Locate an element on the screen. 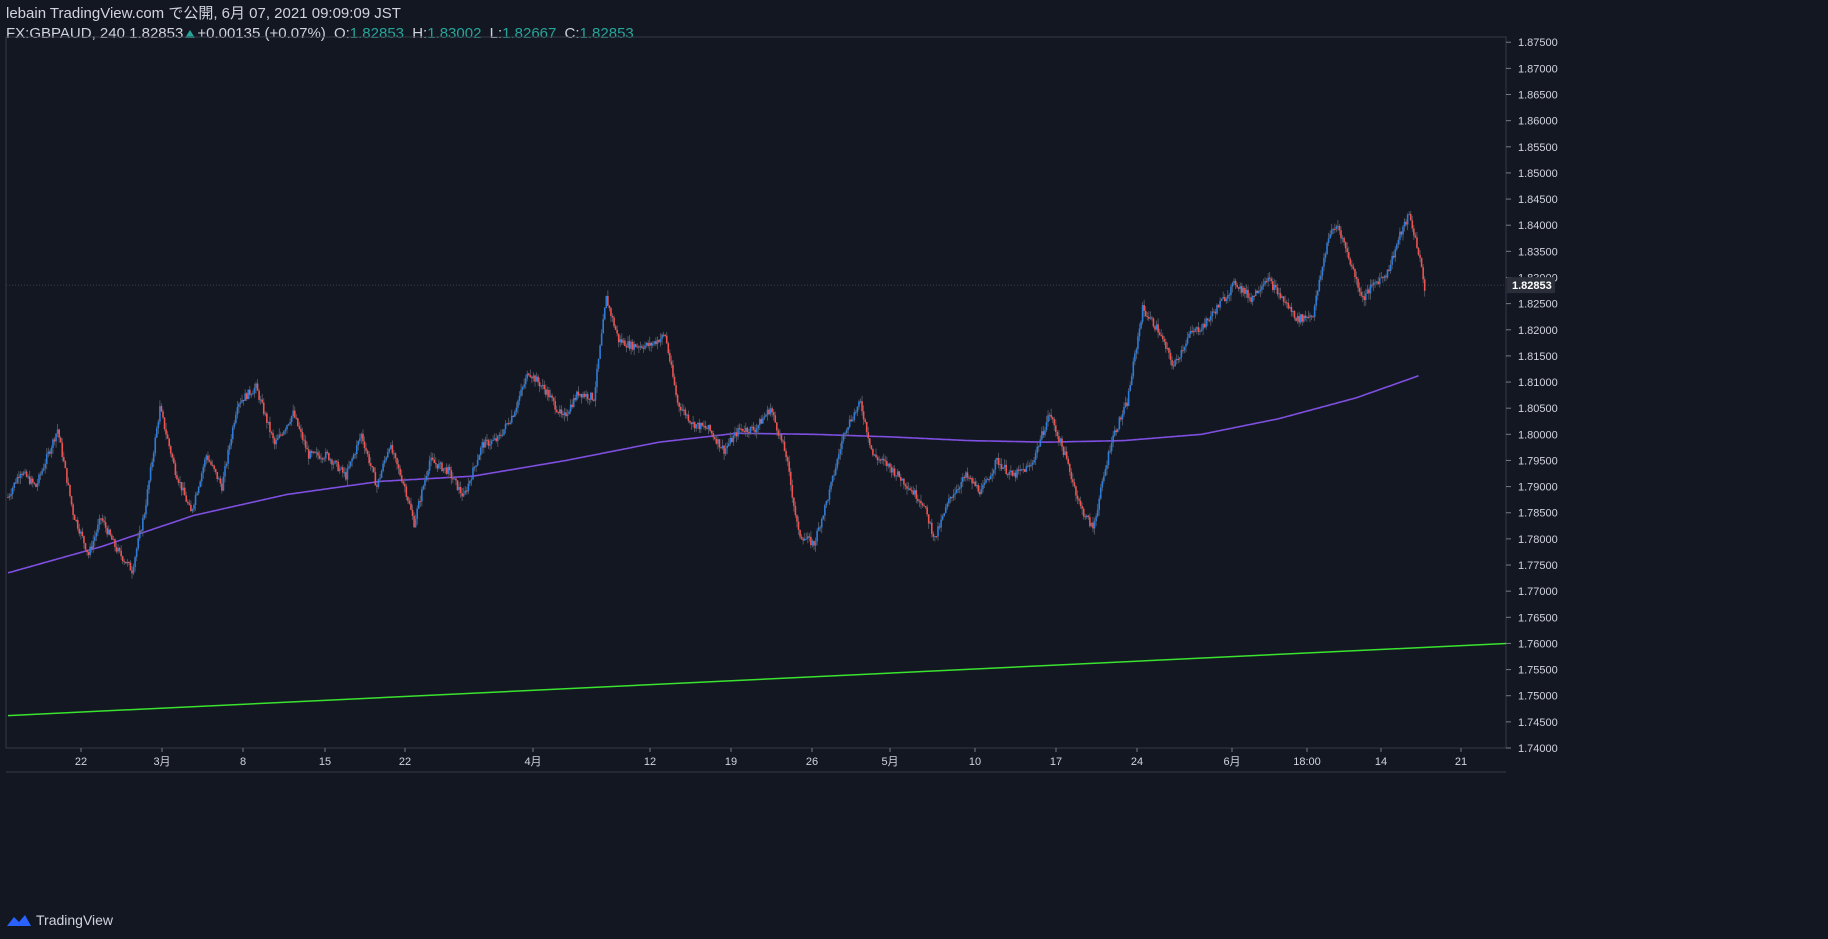 This screenshot has height=939, width=1828. price-tick-label: 1.77500 is located at coordinates (1538, 566).